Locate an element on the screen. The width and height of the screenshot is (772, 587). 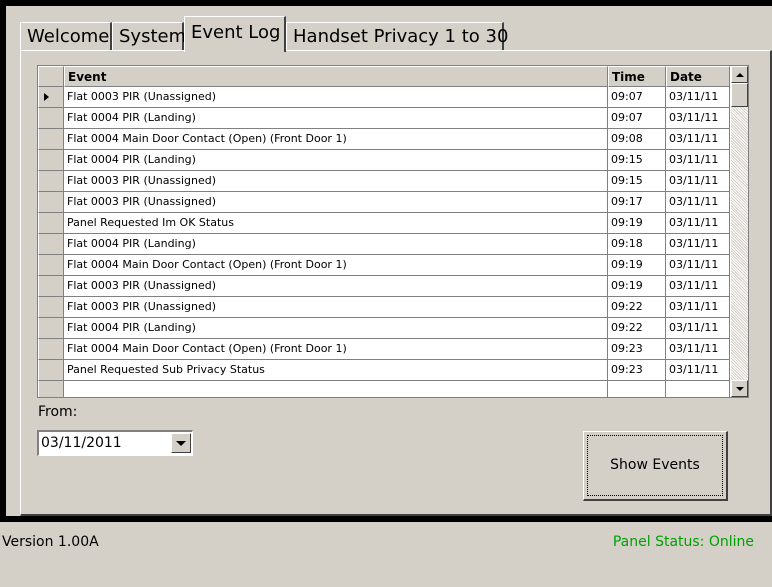
scroll-up-button is located at coordinates (739, 74).